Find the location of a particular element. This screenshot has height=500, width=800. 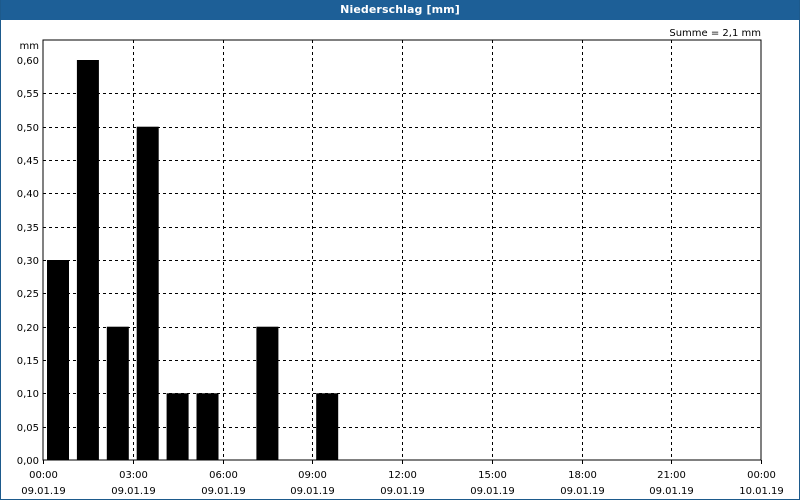

x-tick-time-label: 09:00 is located at coordinates (312, 475).